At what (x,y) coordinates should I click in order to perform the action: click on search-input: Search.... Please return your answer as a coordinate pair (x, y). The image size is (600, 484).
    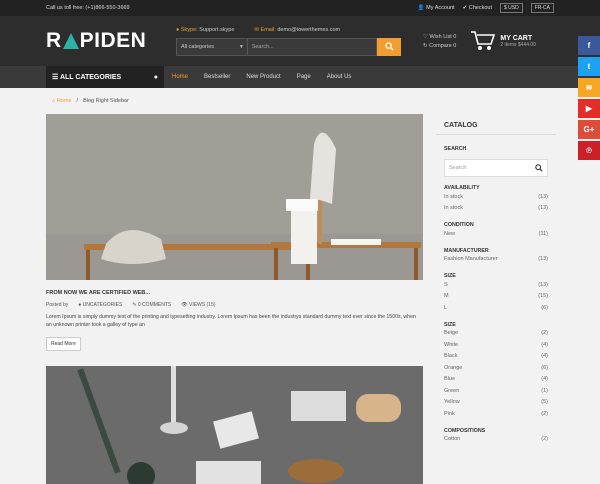
    Looking at the image, I should click on (312, 46).